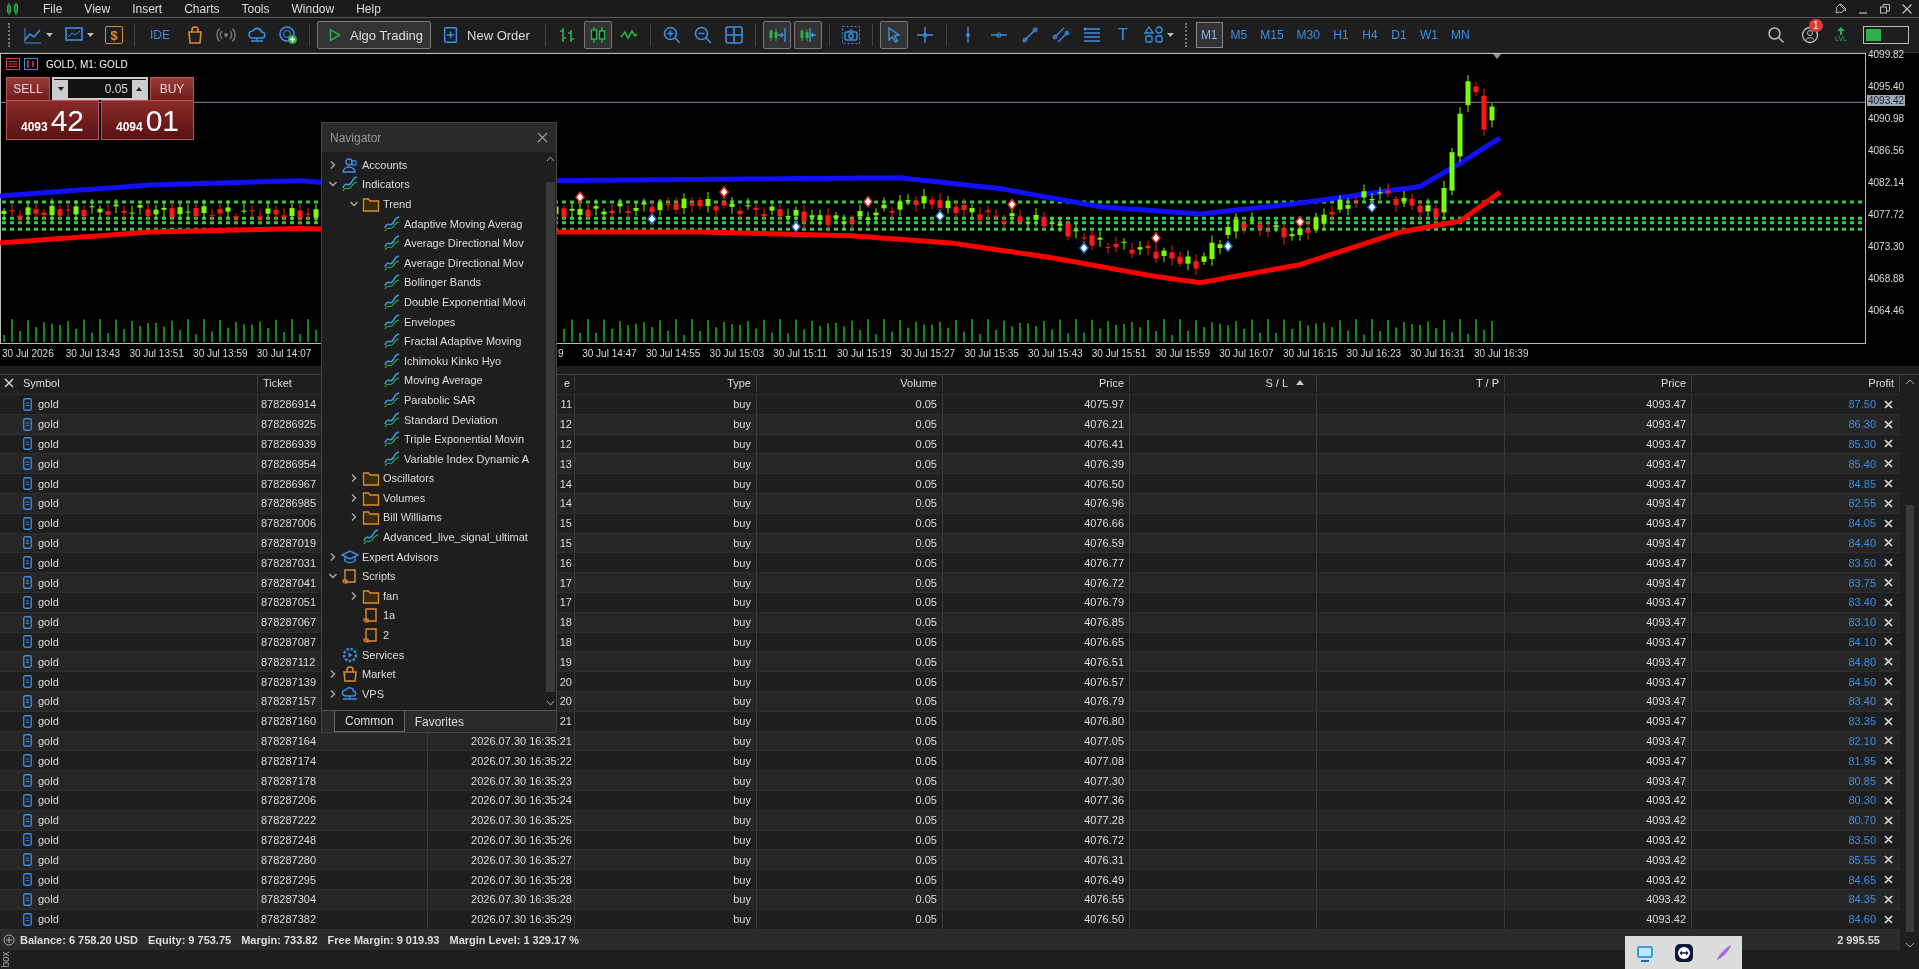 The image size is (1919, 969). What do you see at coordinates (1310, 353) in the screenshot?
I see `time-axis-label: 30 Jul 16:15` at bounding box center [1310, 353].